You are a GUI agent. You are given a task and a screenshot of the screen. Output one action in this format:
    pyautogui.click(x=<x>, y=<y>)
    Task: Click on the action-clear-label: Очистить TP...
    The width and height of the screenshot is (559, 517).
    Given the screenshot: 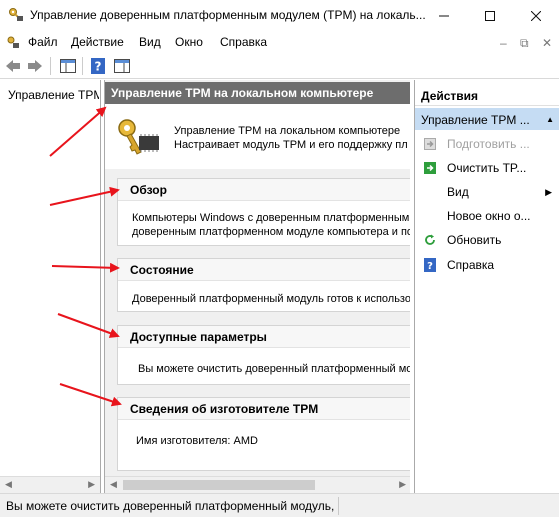 What is the action you would take?
    pyautogui.click(x=487, y=168)
    